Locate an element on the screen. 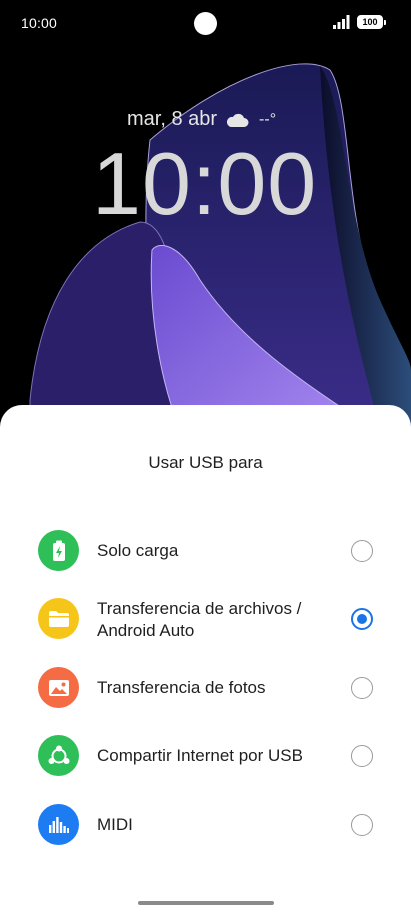  date-text: mar, 8 abr is located at coordinates (172, 119).